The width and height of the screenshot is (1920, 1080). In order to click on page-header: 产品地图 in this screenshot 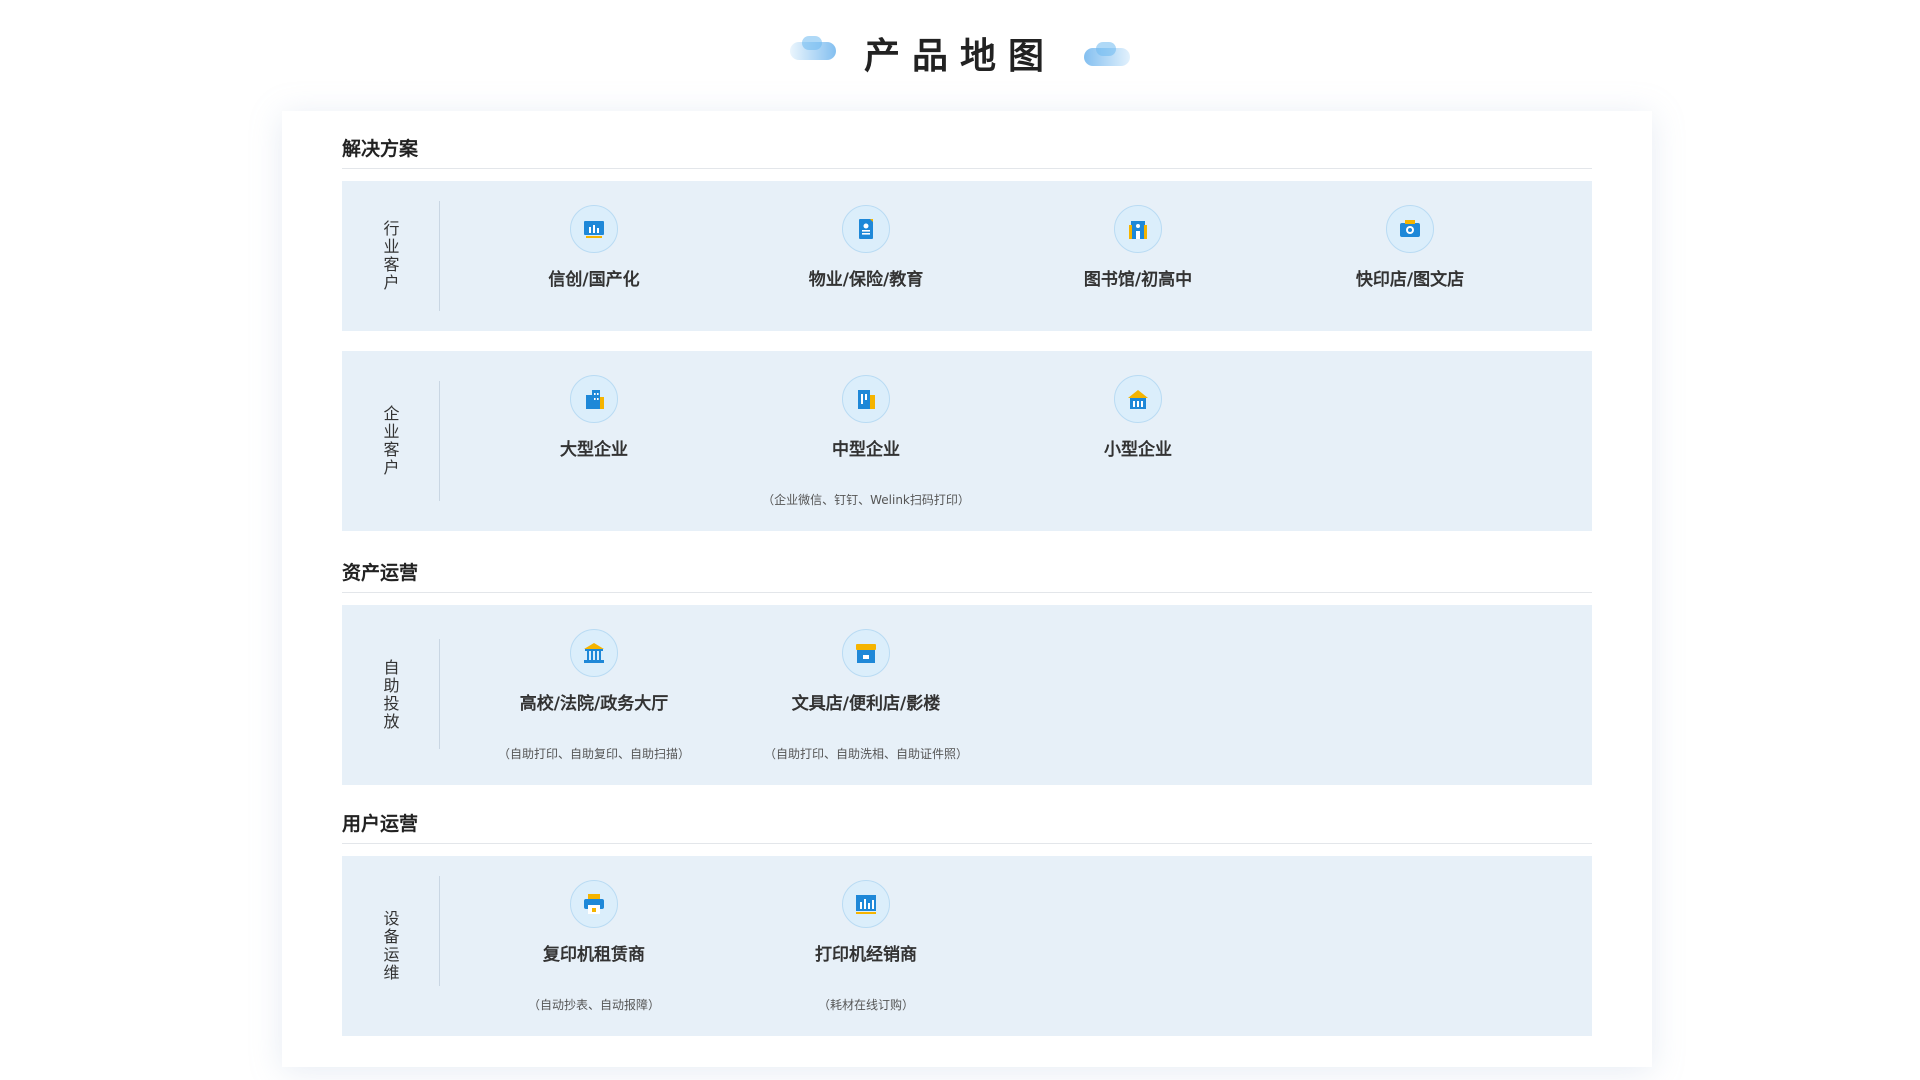, I will do `click(960, 53)`.